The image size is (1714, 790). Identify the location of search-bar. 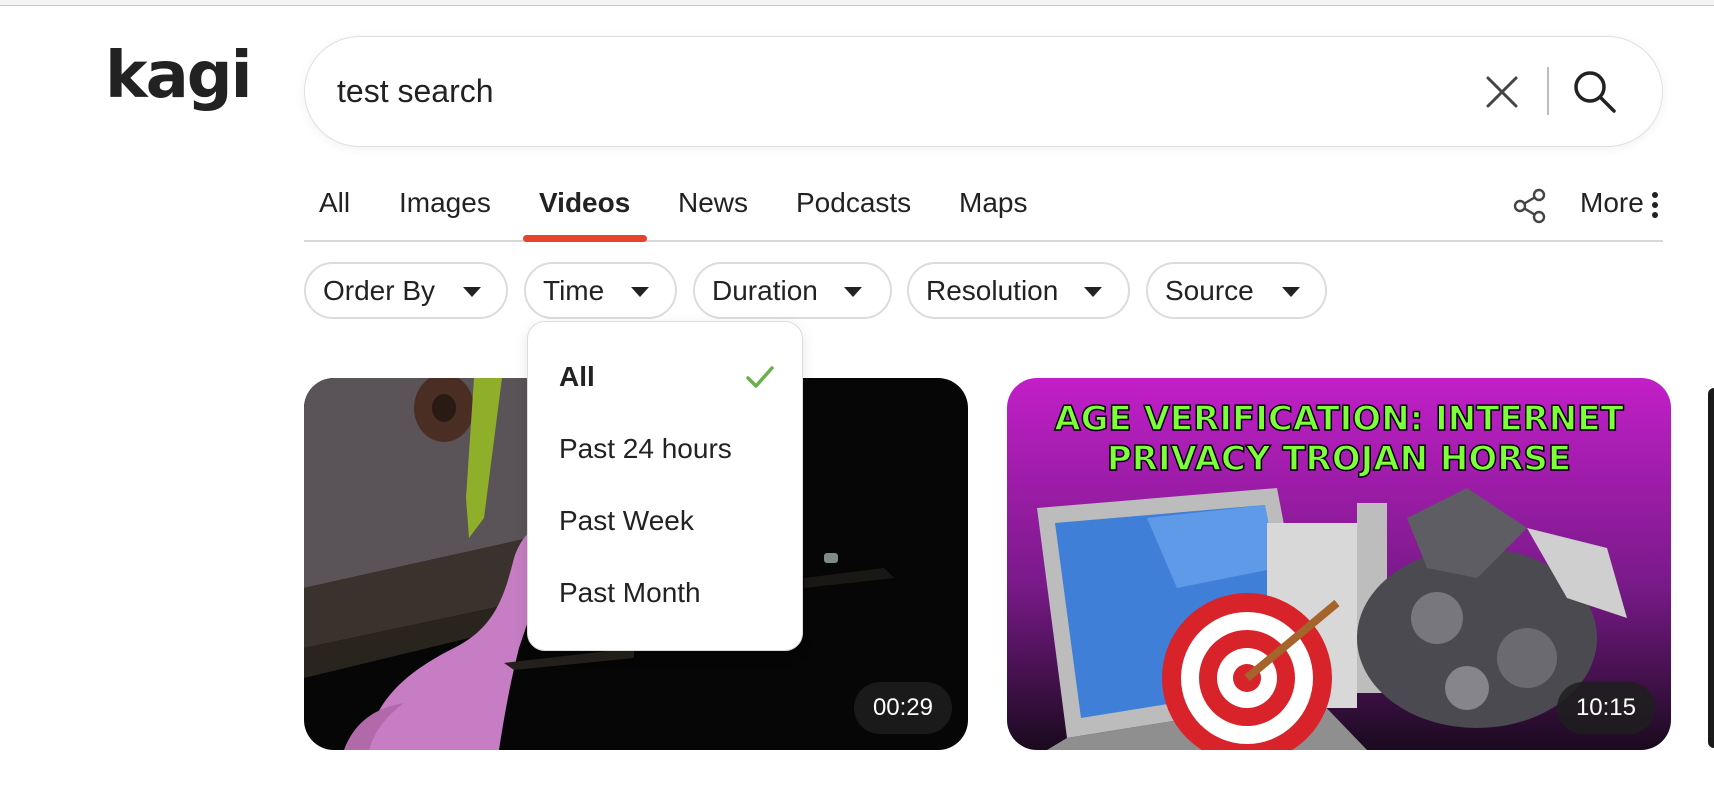
(983, 91).